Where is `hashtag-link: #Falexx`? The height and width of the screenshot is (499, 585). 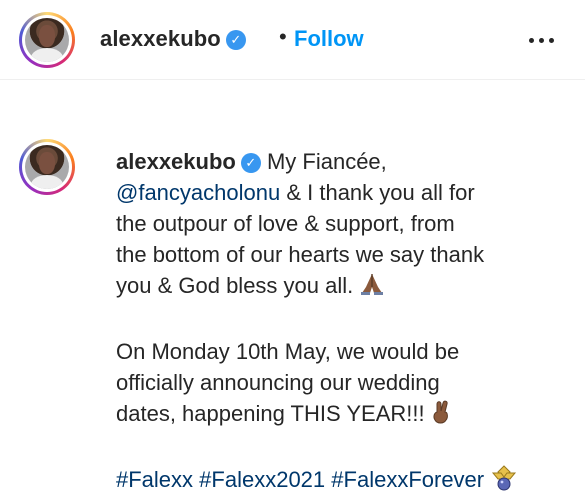
hashtag-link: #Falexx is located at coordinates (154, 479).